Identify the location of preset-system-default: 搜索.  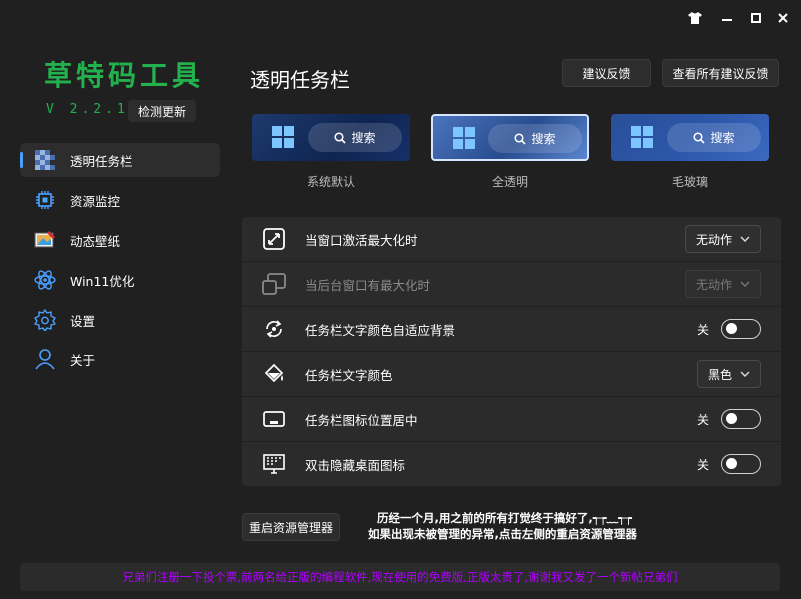
(331, 137).